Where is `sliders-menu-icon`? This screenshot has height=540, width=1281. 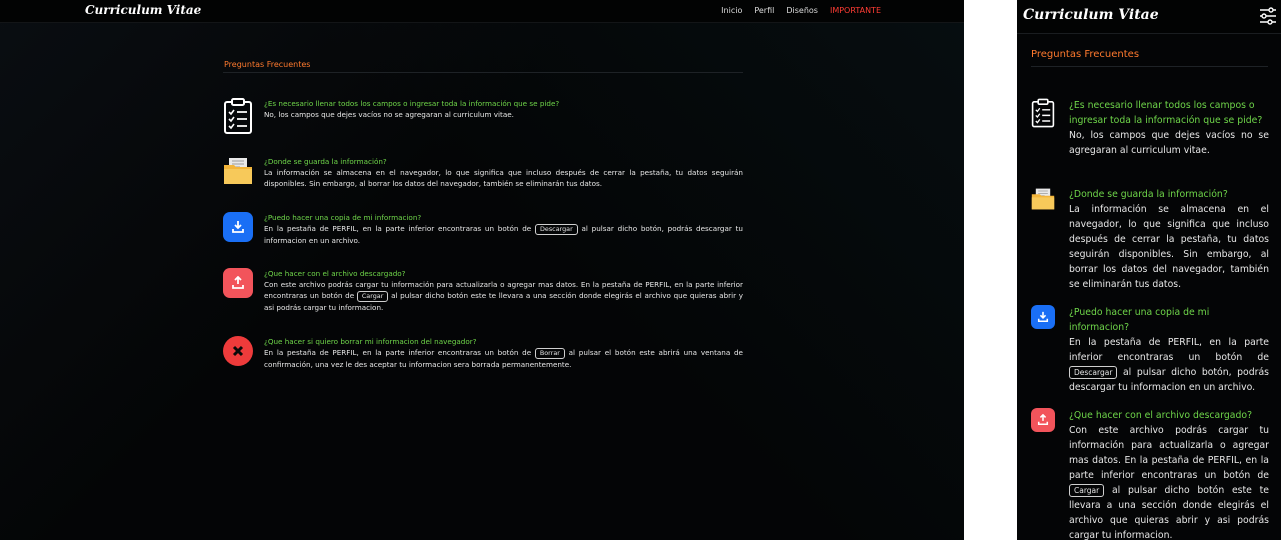 sliders-menu-icon is located at coordinates (1268, 16).